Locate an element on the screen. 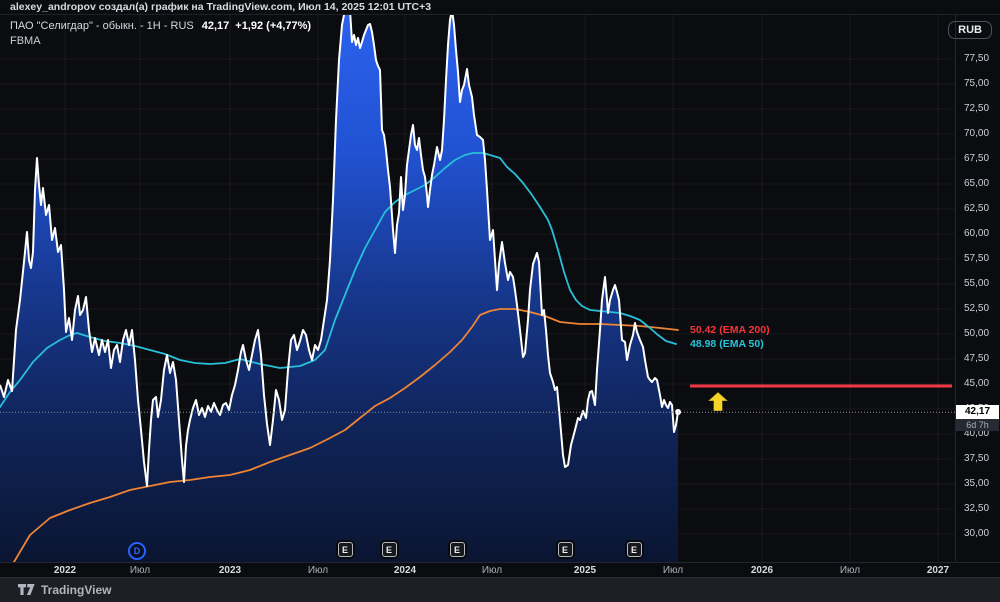 The width and height of the screenshot is (1000, 602). dividend-marker: D is located at coordinates (137, 551).